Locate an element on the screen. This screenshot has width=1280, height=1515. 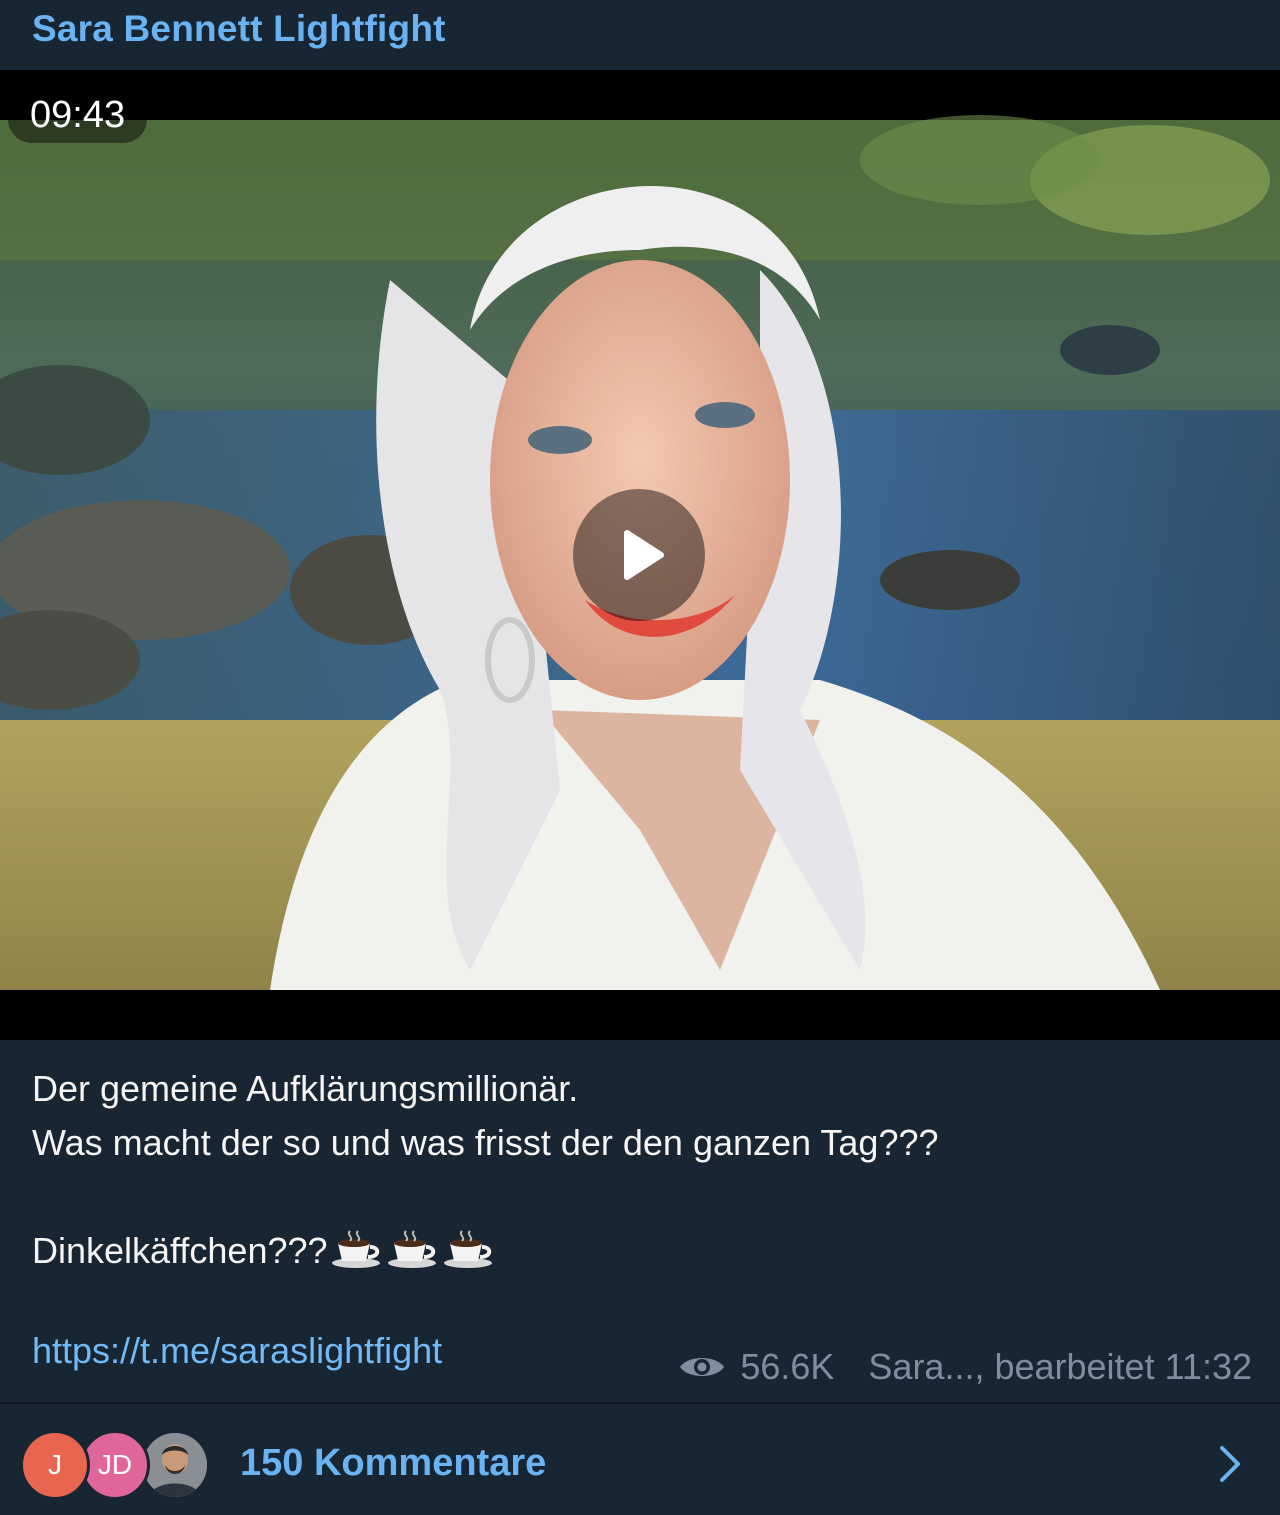
channel-name: Sara Bennett Lightfight is located at coordinates (239, 29).